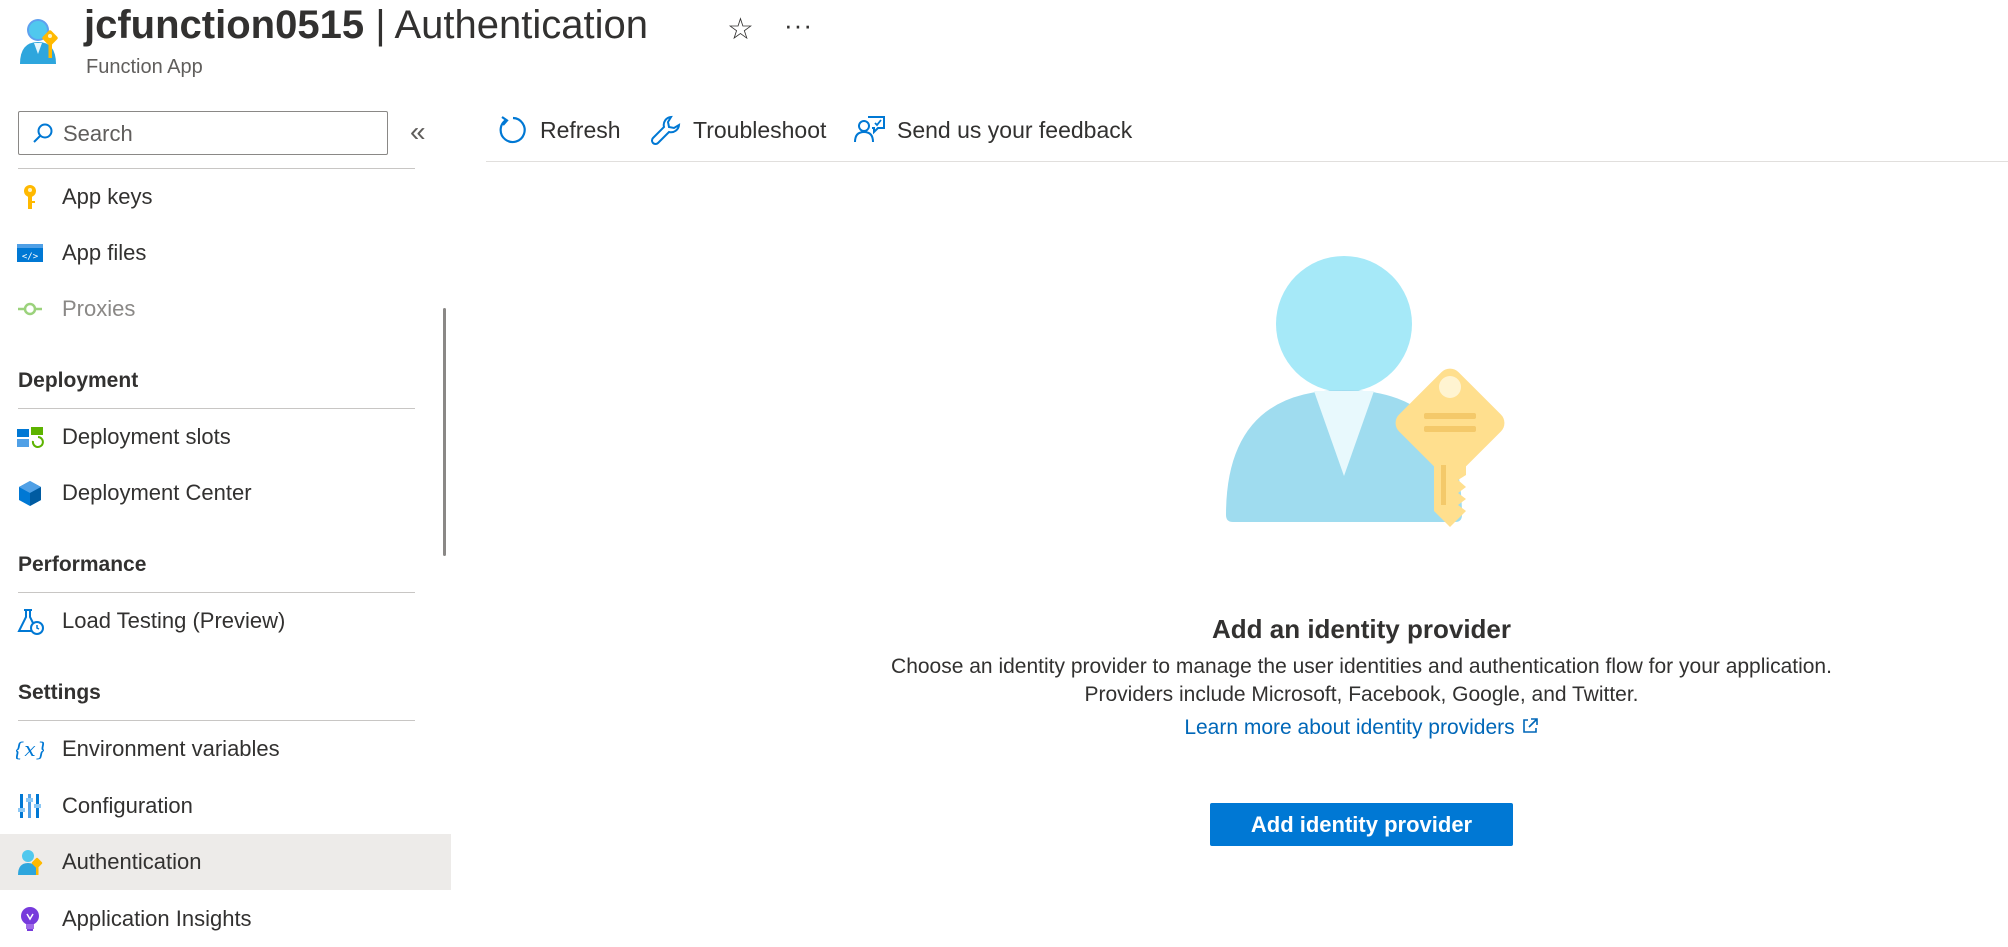 The height and width of the screenshot is (947, 2008). Describe the element at coordinates (171, 748) in the screenshot. I see `sidebar-item-label: Environment variables` at that location.